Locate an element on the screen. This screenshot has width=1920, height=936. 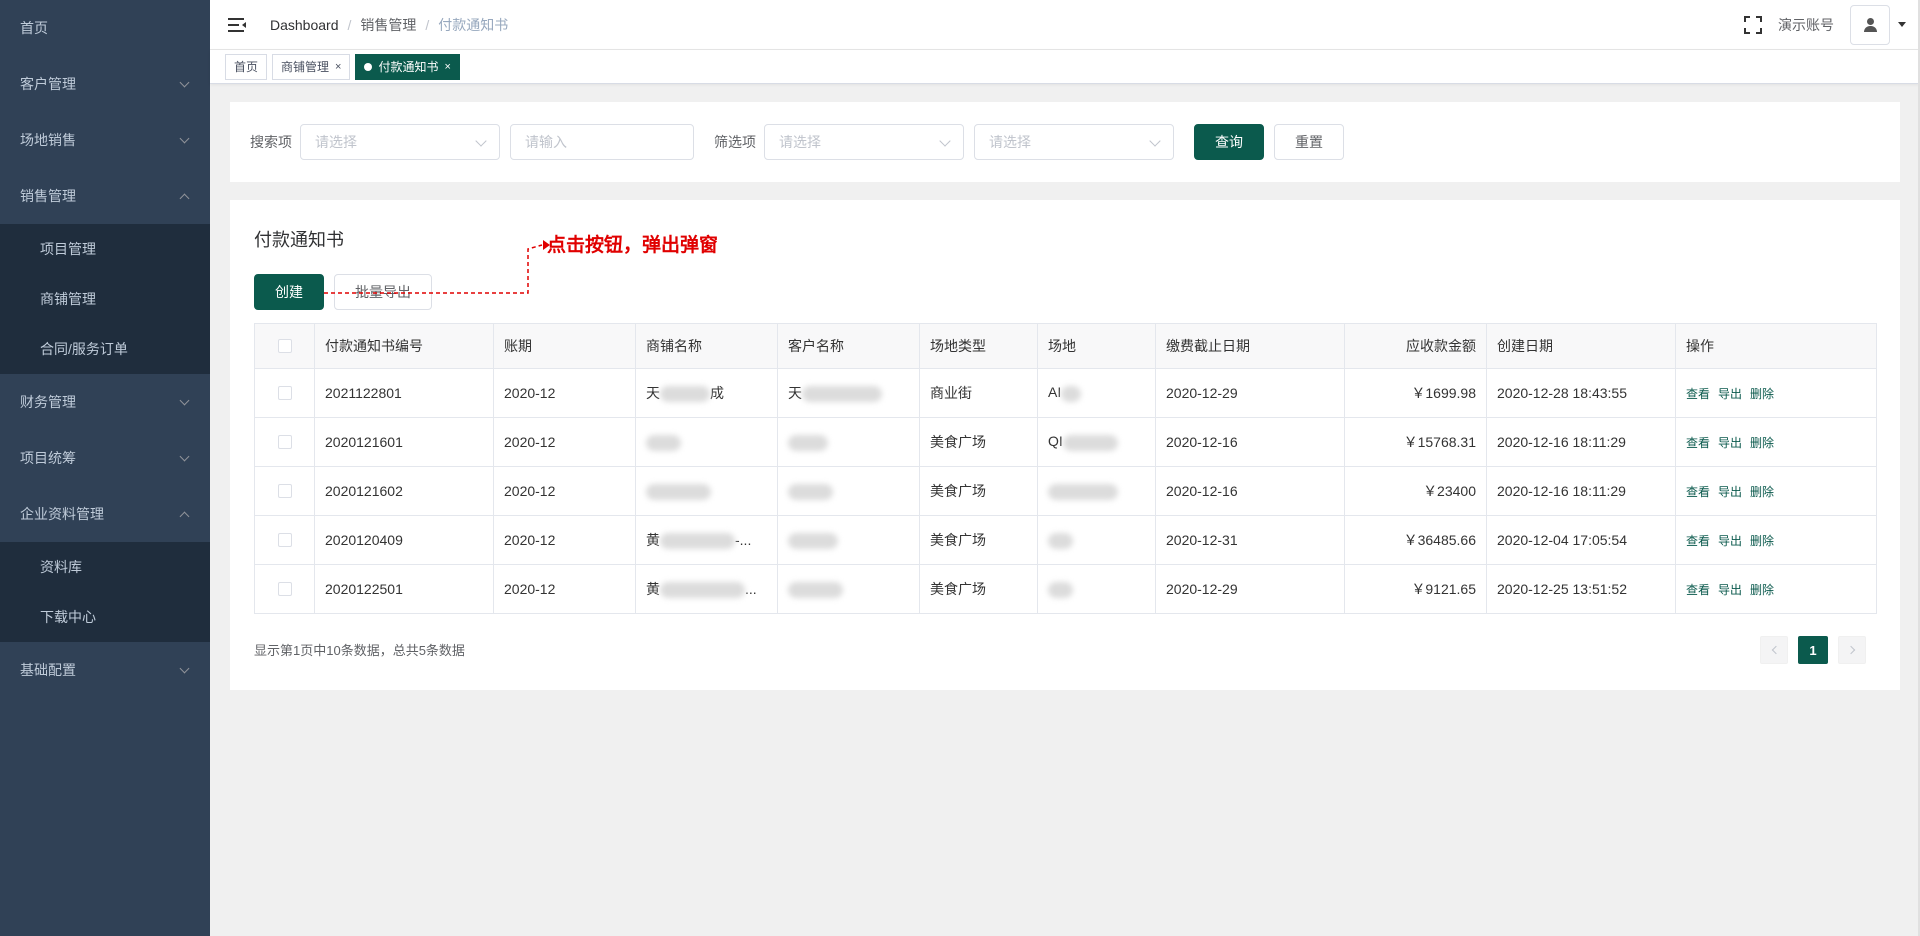
sidebar-item-venue-sales: 场地销售 is located at coordinates (105, 140).